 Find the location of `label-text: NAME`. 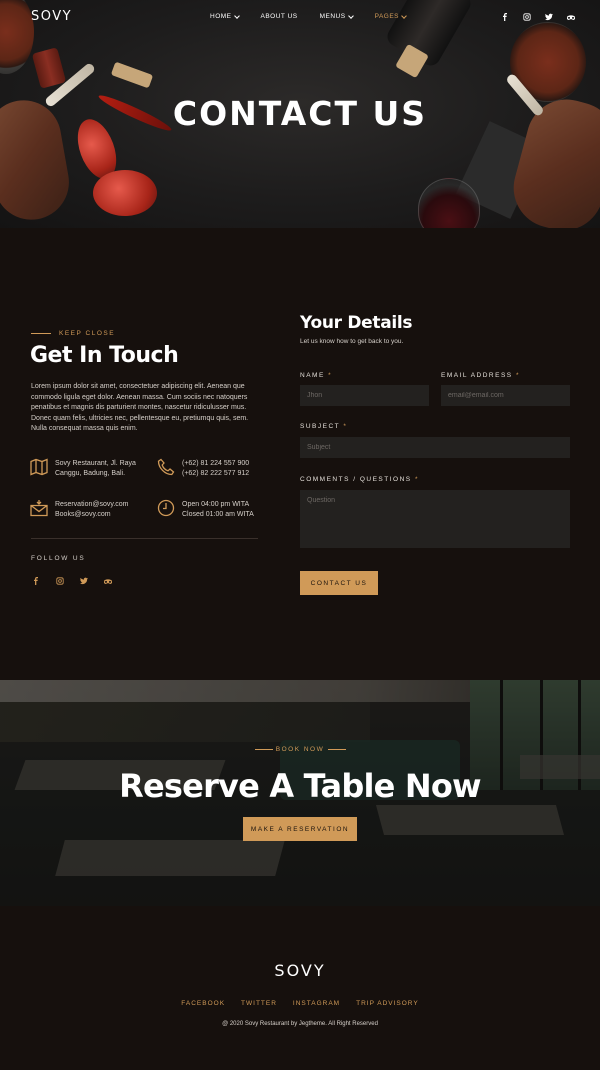

label-text: NAME is located at coordinates (312, 375).